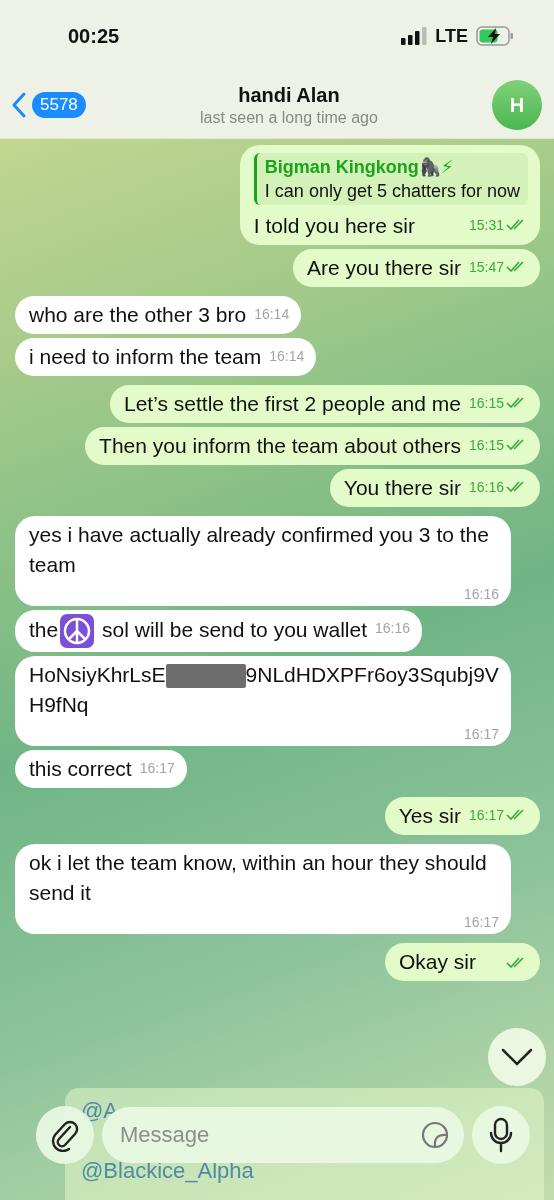 This screenshot has width=554, height=1200. I want to click on message-bubble: ok i let the team know, within an hour they should send it 16:17, so click(263, 889).